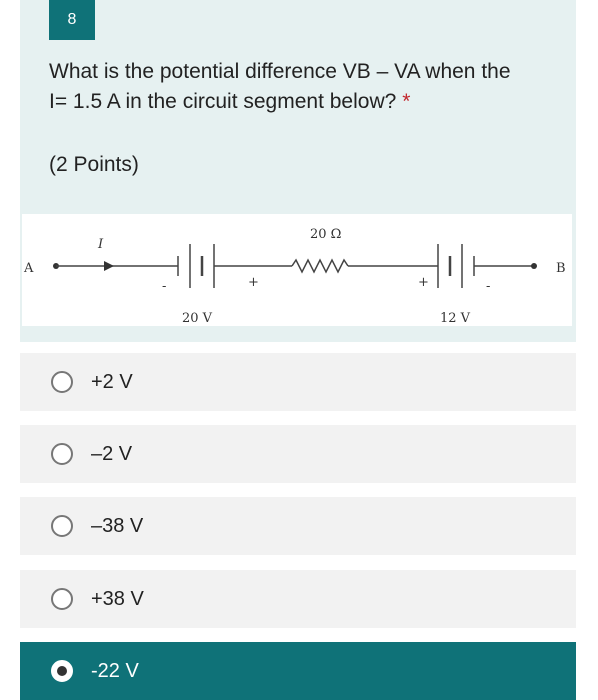 The width and height of the screenshot is (598, 700). Describe the element at coordinates (406, 101) in the screenshot. I see `required-asterisk: *` at that location.